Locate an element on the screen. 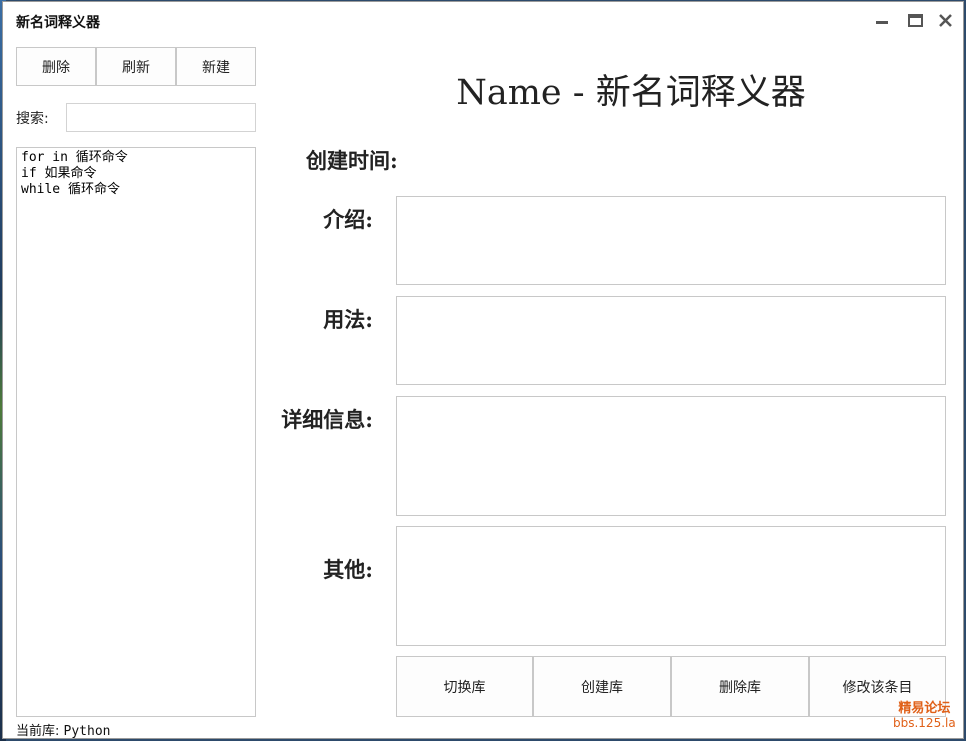 The height and width of the screenshot is (741, 966). search-label: 搜索: is located at coordinates (32, 119).